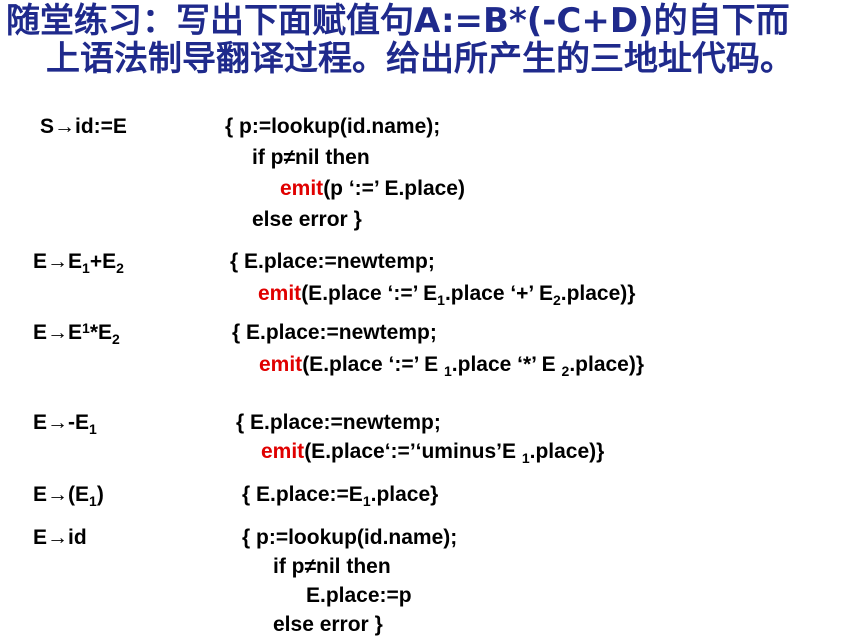 Image resolution: width=850 pixels, height=644 pixels. What do you see at coordinates (420, 59) in the screenshot?
I see `title-line-2: 上语法制导翻译过程。给出所产生的三地址代码。` at bounding box center [420, 59].